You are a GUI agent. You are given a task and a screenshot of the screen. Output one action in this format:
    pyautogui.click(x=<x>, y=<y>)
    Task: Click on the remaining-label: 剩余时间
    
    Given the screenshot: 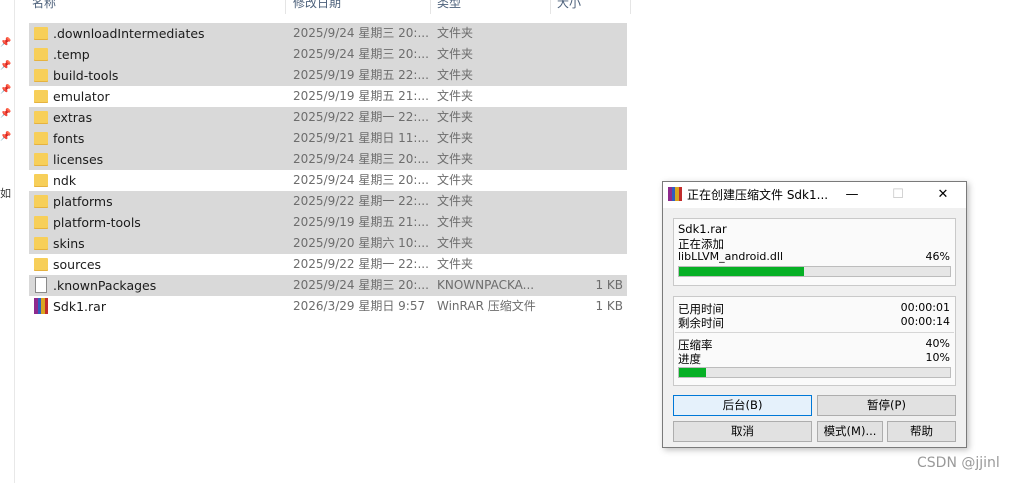 What is the action you would take?
    pyautogui.click(x=701, y=323)
    